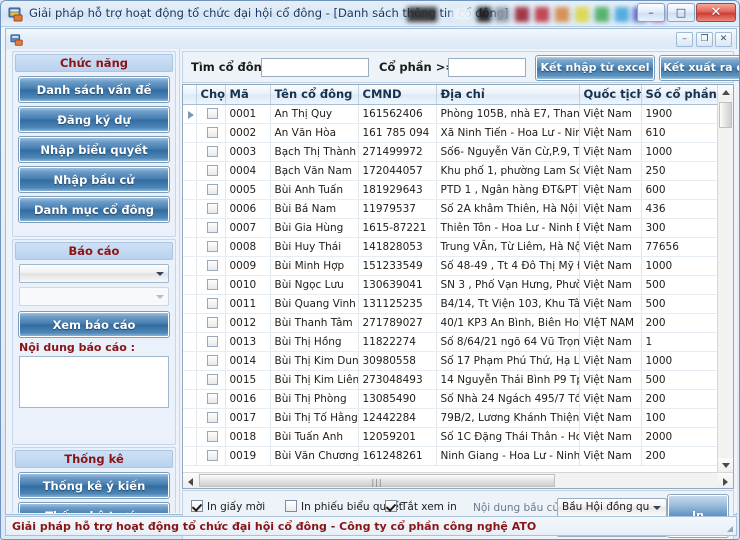 This screenshot has height=540, width=740. Describe the element at coordinates (684, 39) in the screenshot. I see `mdi-minimize-button: –` at that location.